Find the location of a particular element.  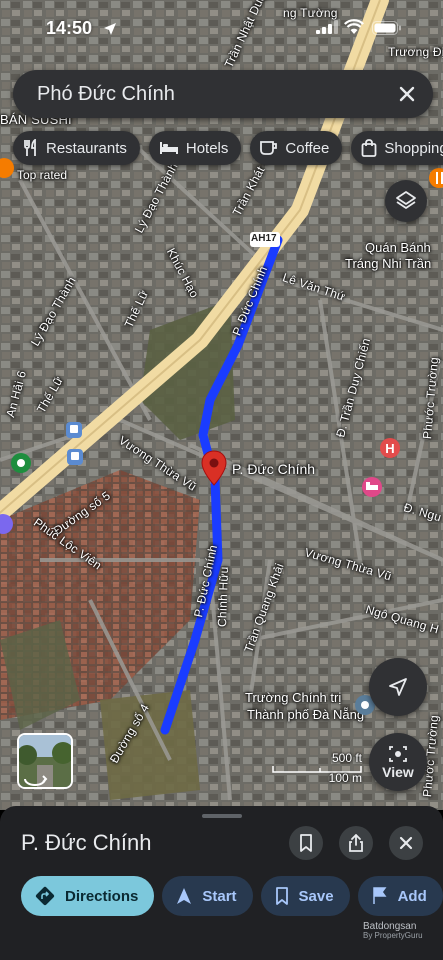

chip-restaurants: Restaurants is located at coordinates (76, 148).